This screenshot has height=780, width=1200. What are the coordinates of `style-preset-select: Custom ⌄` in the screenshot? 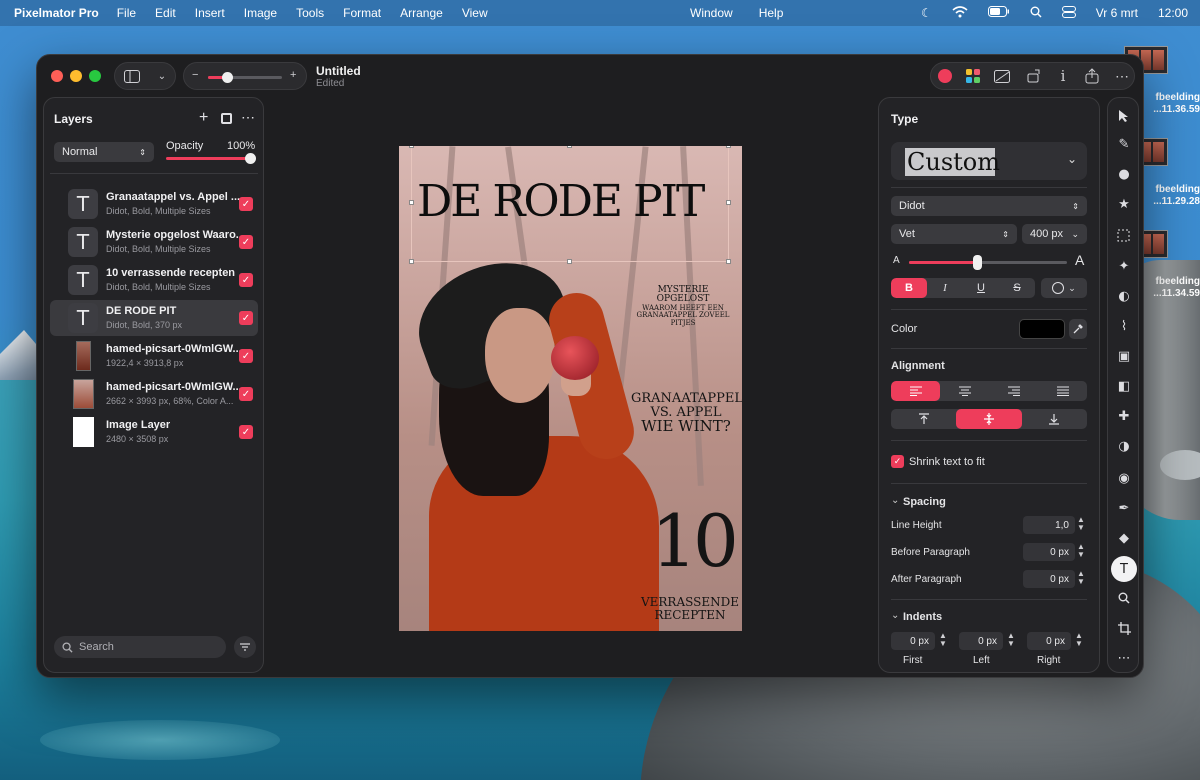 It's located at (989, 161).